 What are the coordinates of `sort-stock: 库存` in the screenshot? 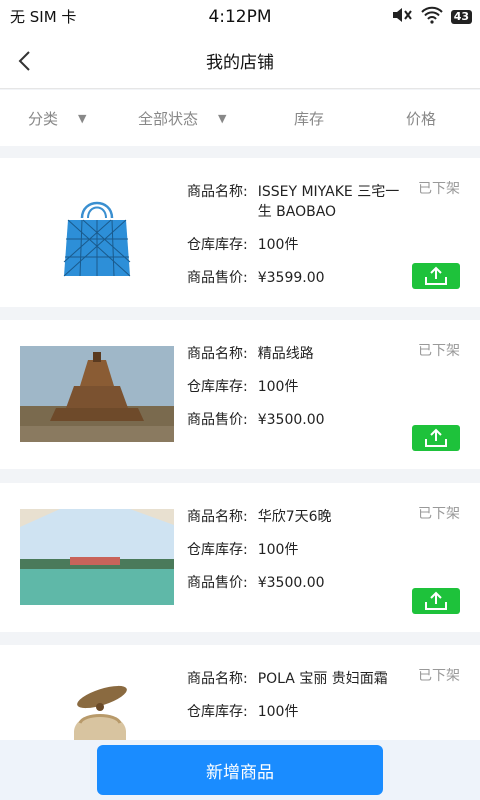 It's located at (309, 118).